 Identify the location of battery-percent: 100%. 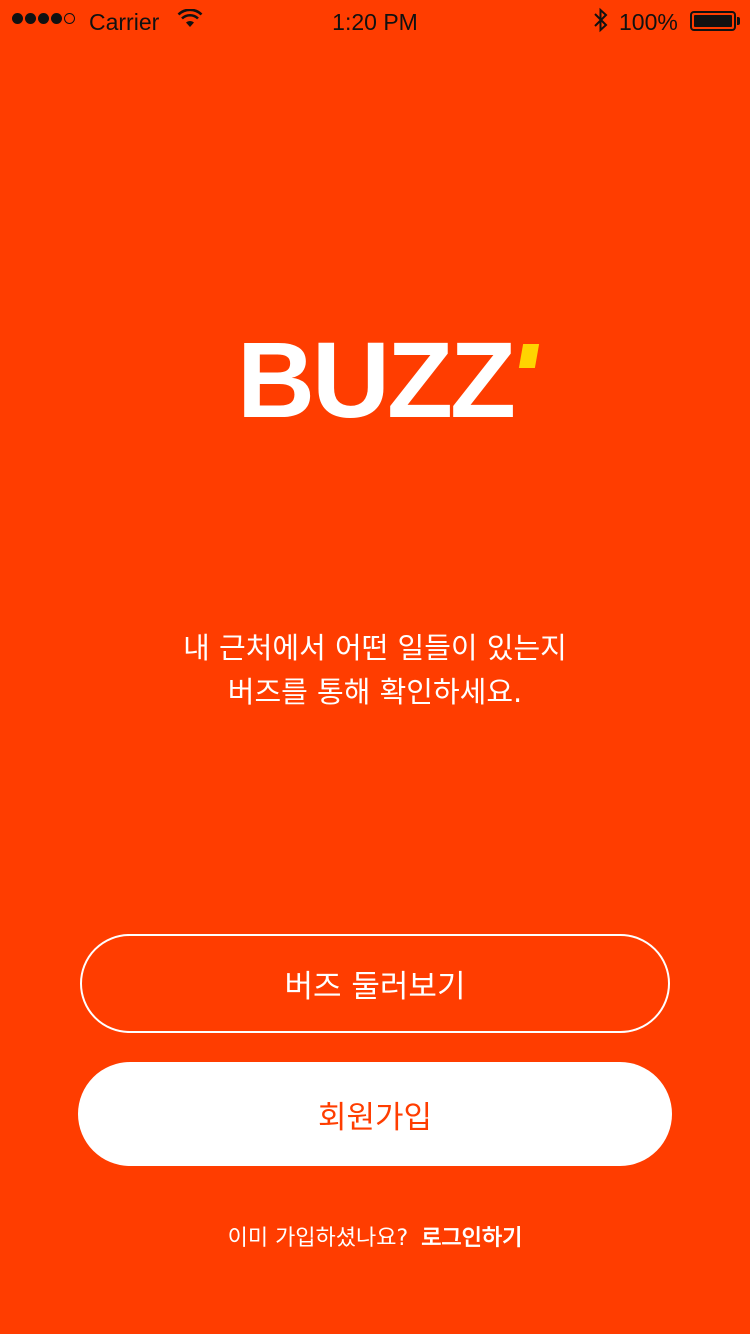
(648, 22).